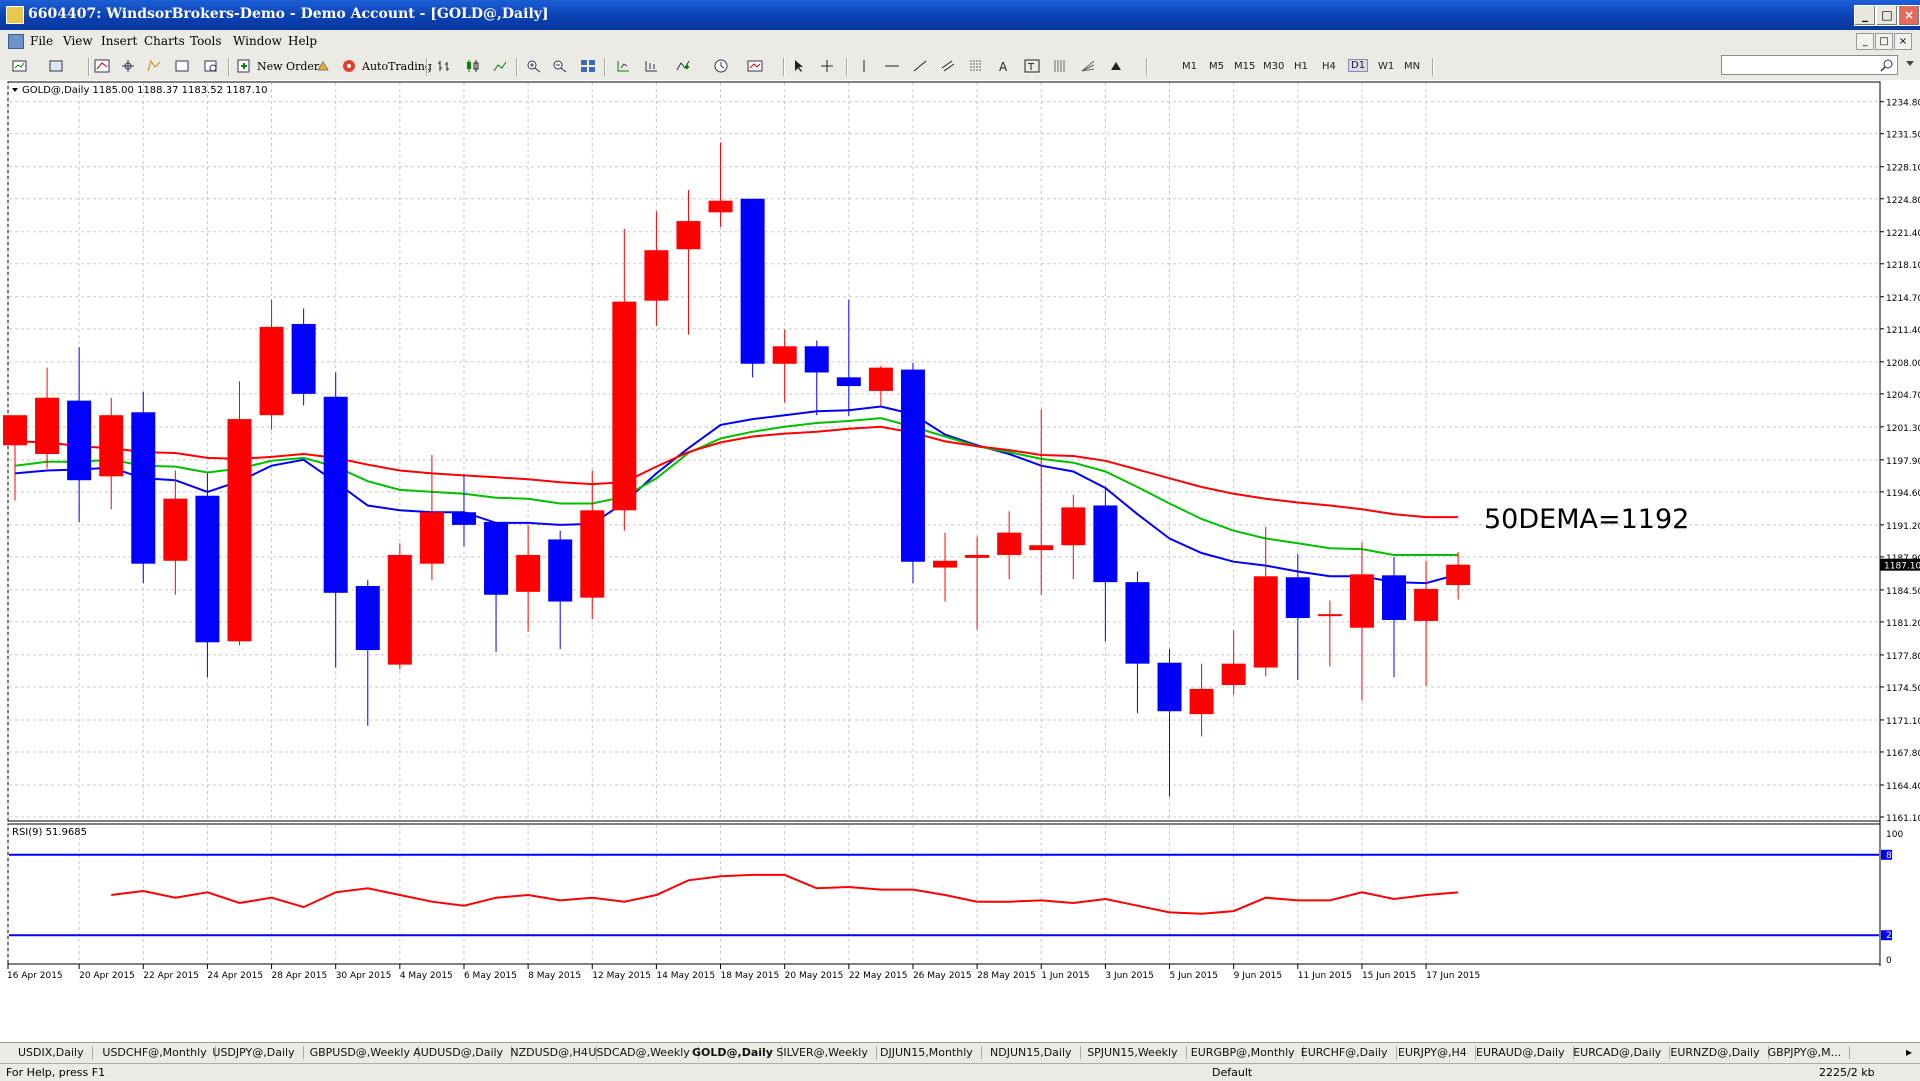  Describe the element at coordinates (976, 66) in the screenshot. I see `fibonacci-icon` at that location.